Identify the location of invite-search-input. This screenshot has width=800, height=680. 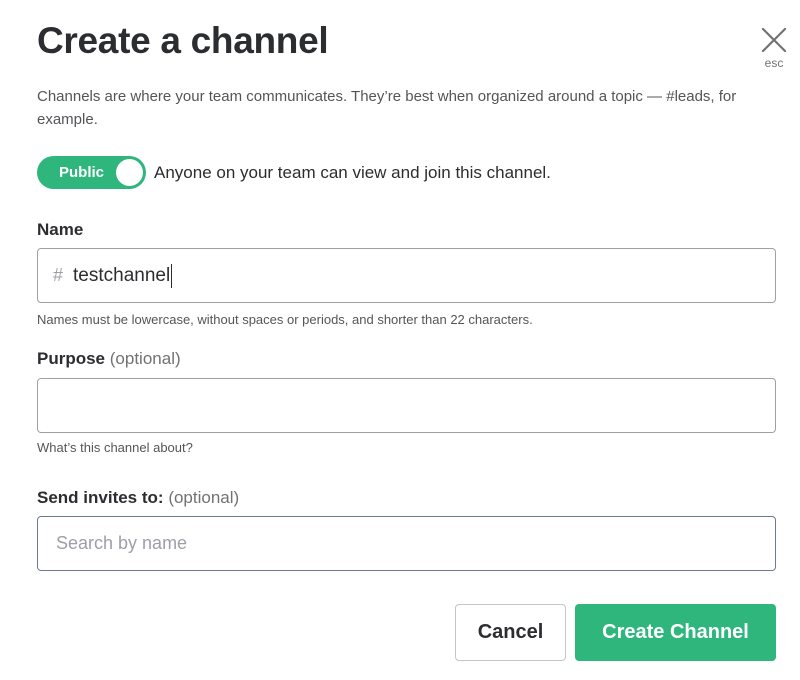
(406, 543).